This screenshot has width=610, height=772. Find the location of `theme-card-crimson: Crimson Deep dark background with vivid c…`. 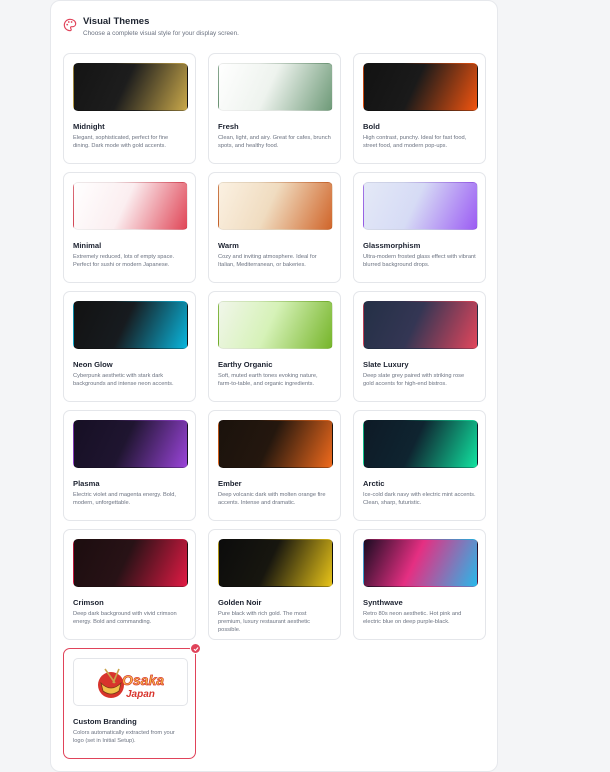

theme-card-crimson: Crimson Deep dark background with vivid c… is located at coordinates (129, 584).